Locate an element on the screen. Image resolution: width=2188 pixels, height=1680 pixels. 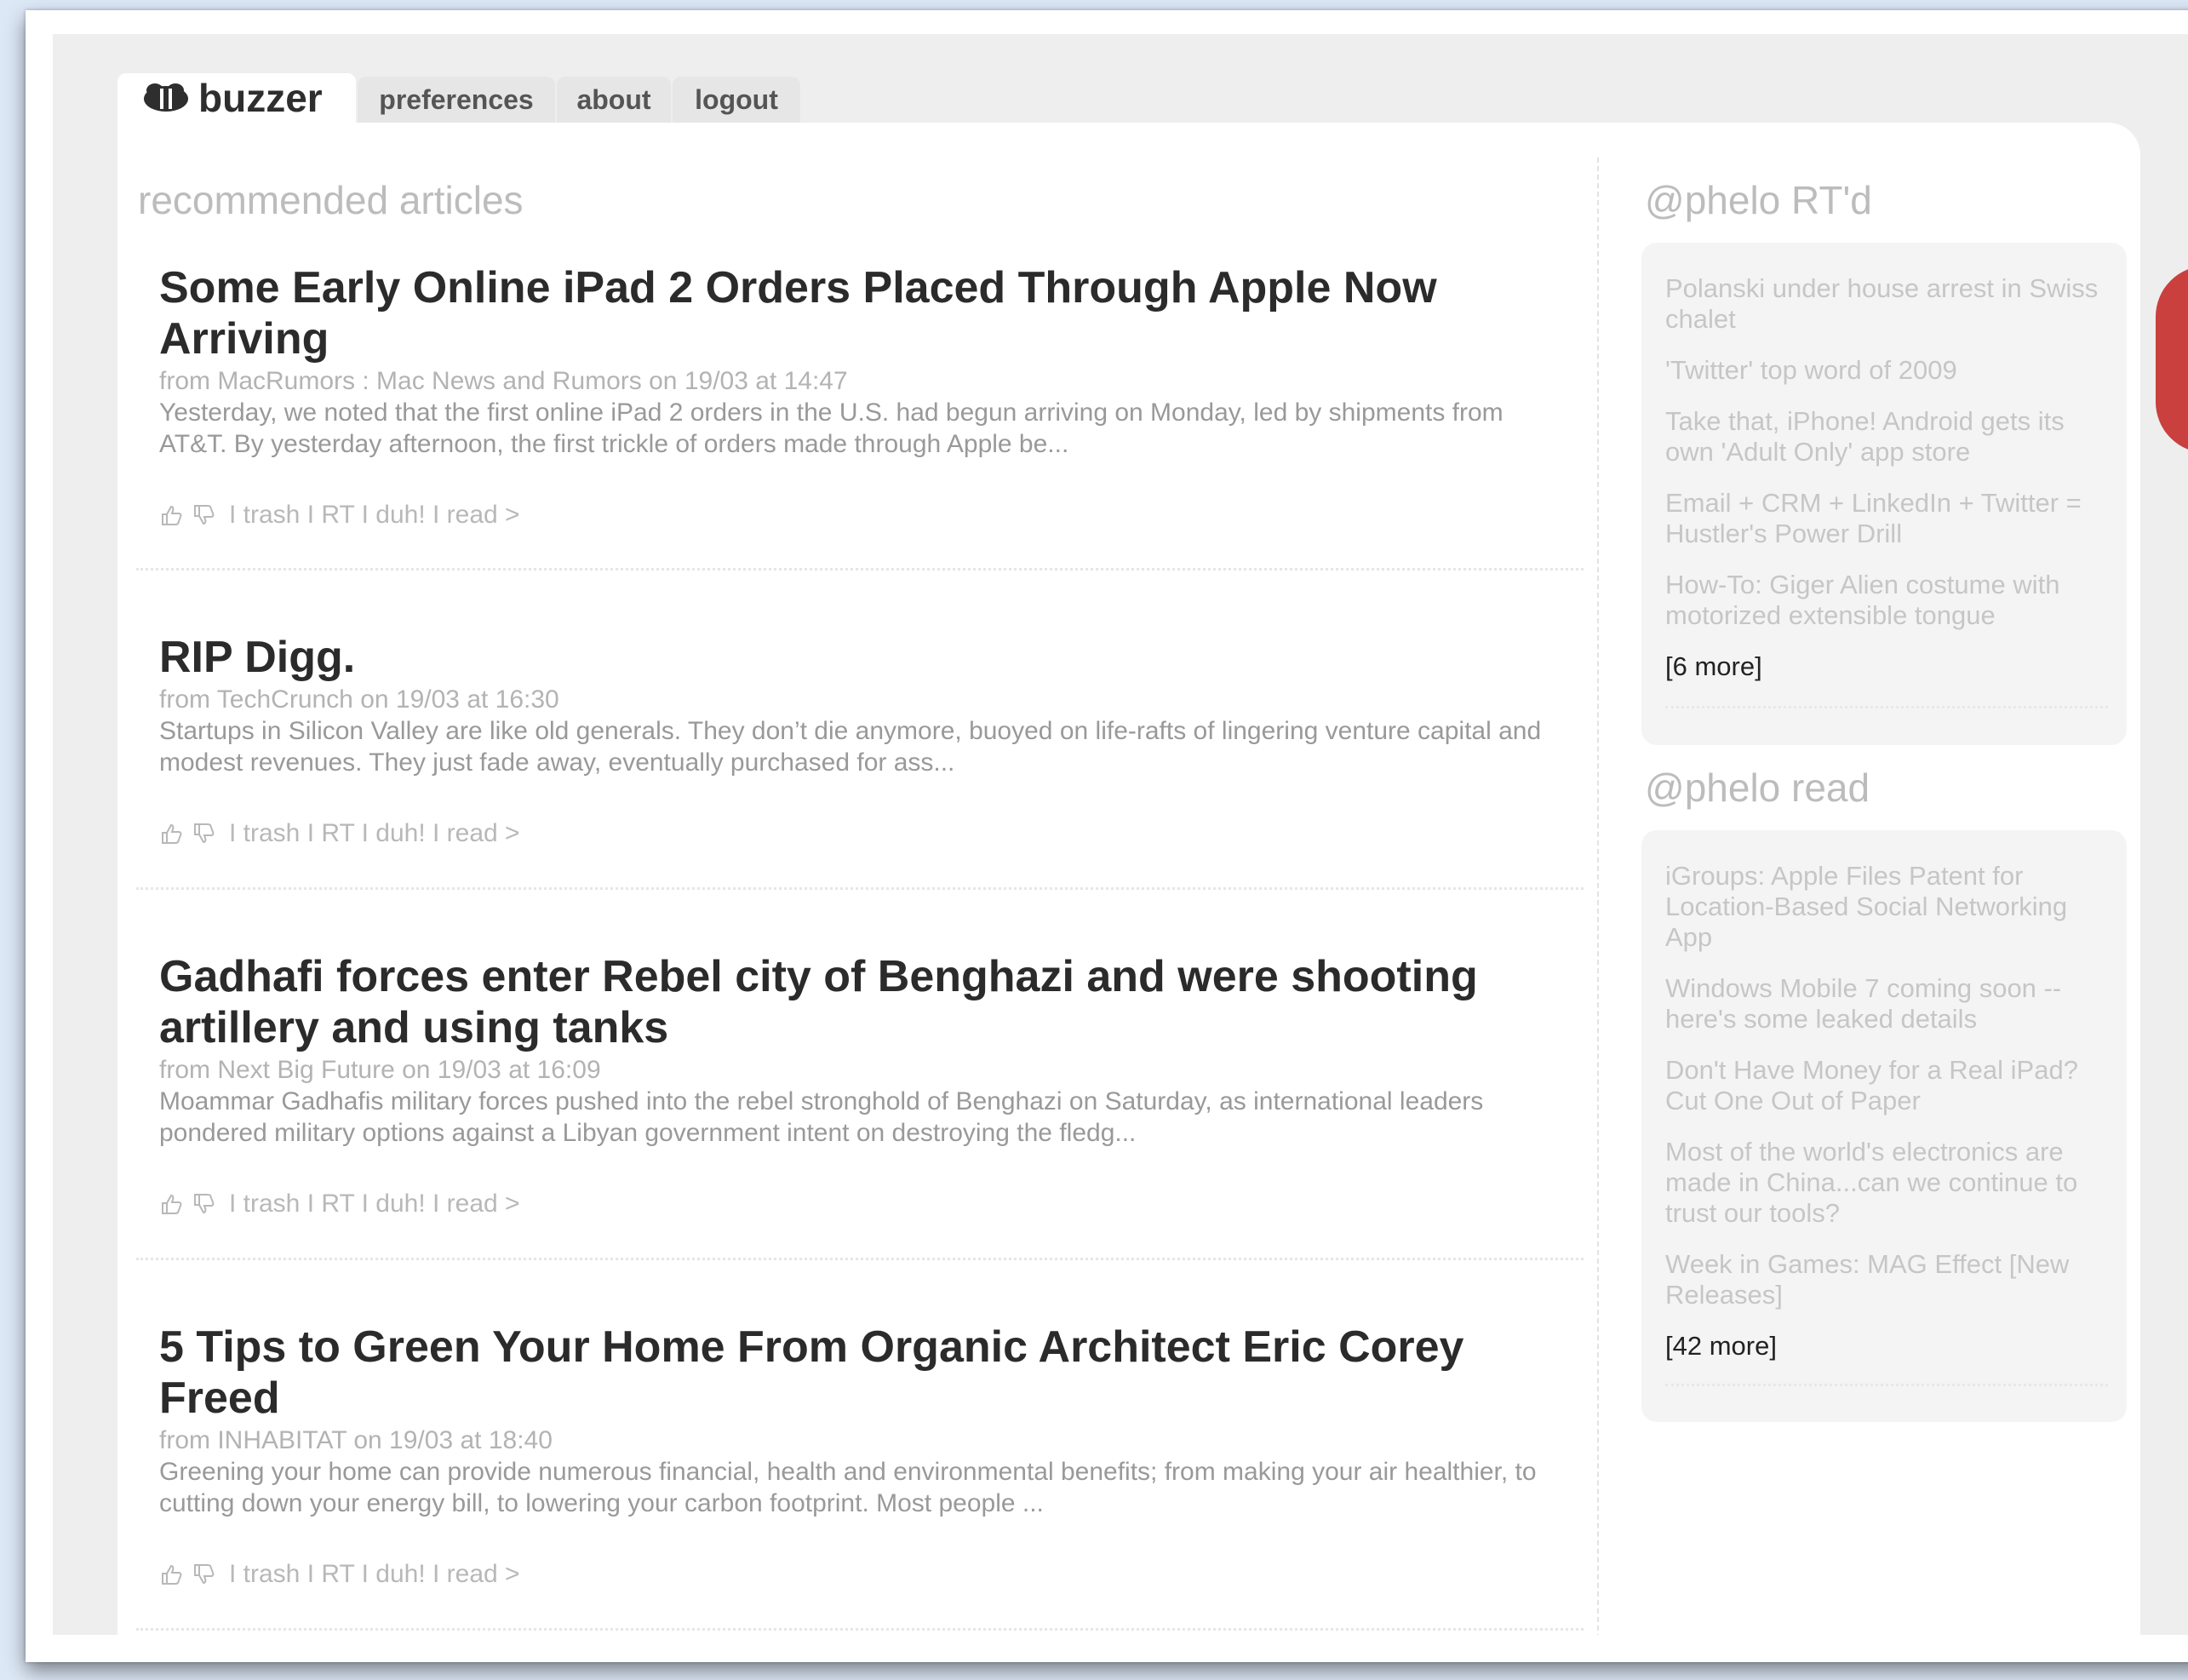
section-title: recommended articles is located at coordinates (331, 200).